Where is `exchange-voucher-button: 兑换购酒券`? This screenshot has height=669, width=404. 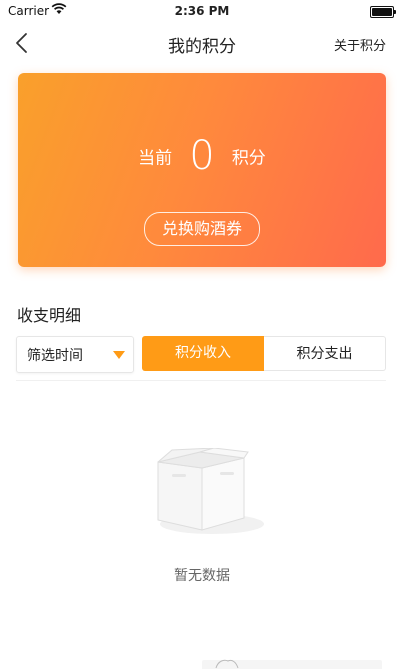
exchange-voucher-button: 兑换购酒券 is located at coordinates (202, 229).